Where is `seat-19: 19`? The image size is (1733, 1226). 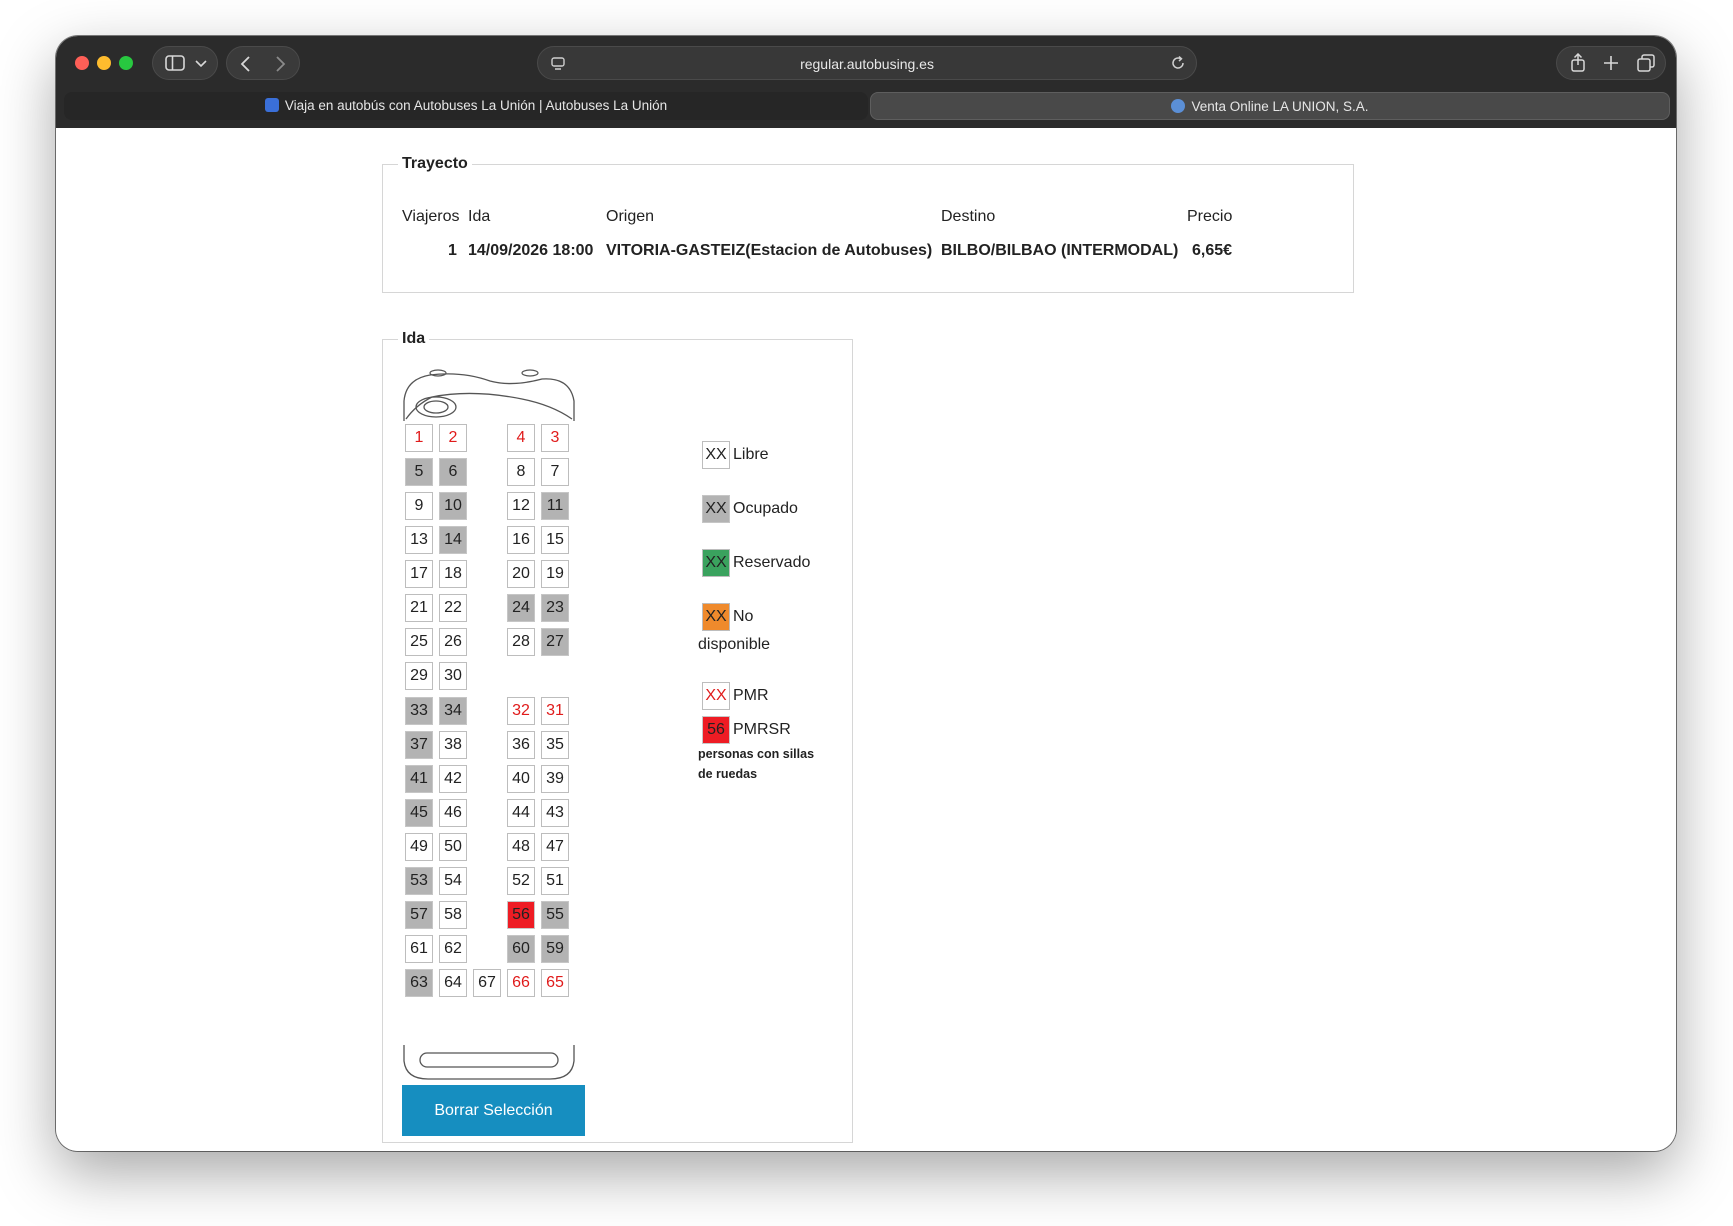 seat-19: 19 is located at coordinates (555, 574).